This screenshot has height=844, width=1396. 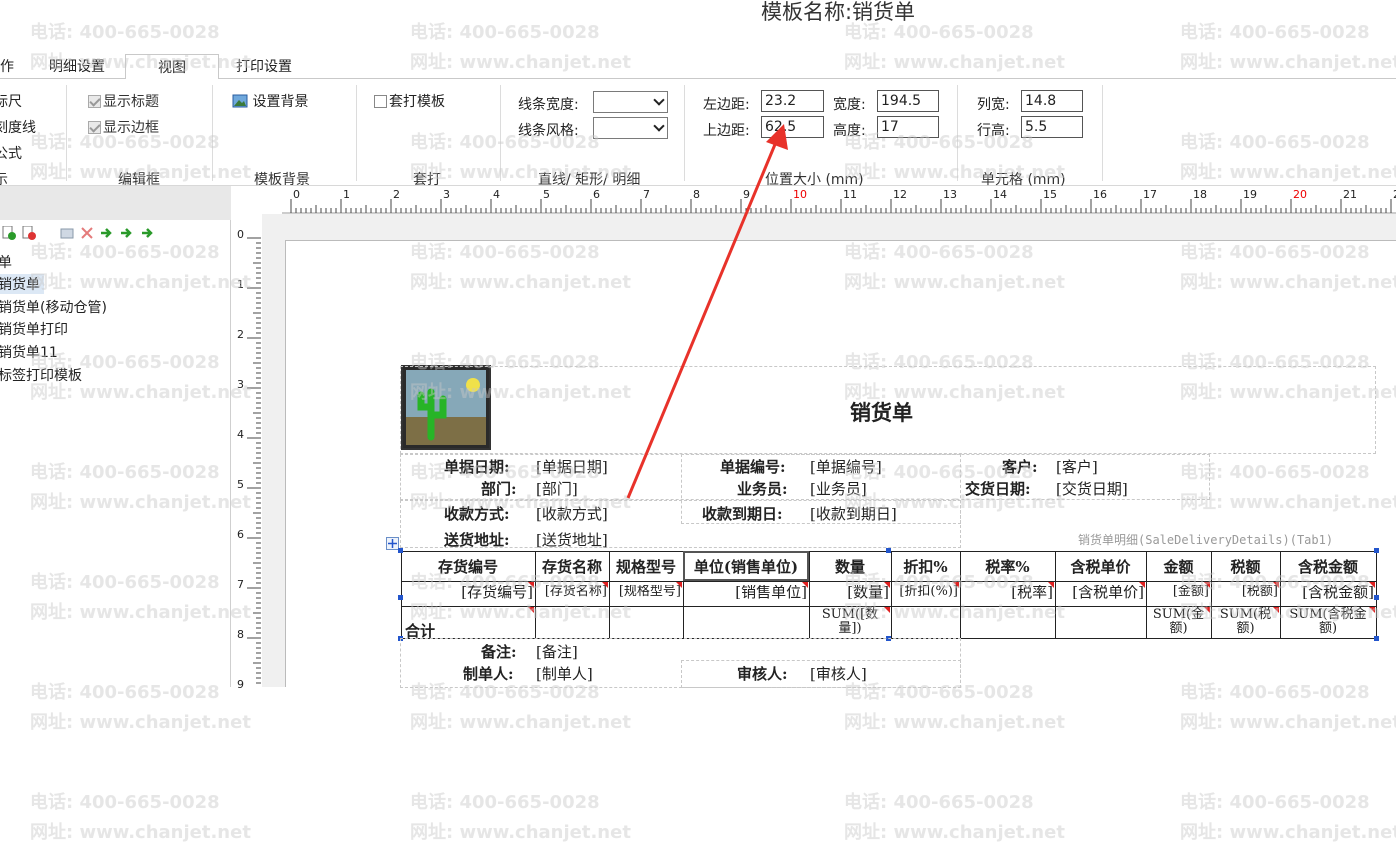 I want to click on set-background-button: 设置背景, so click(x=270, y=101).